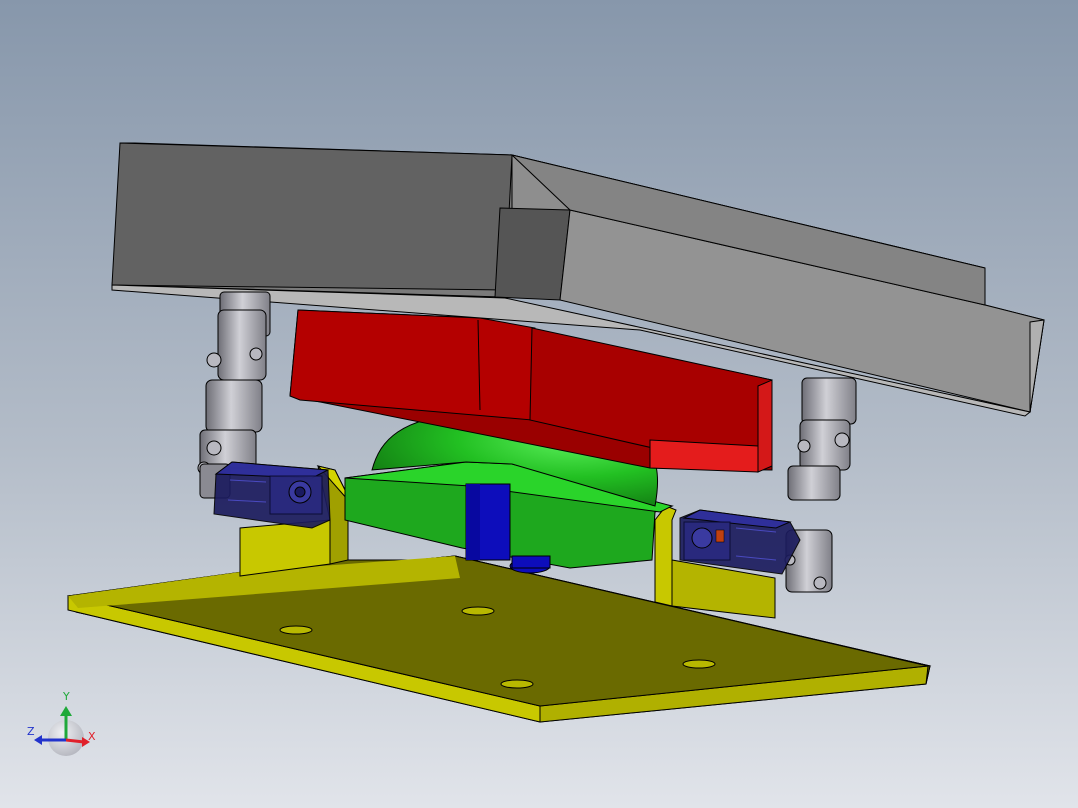  What do you see at coordinates (38, 740) in the screenshot?
I see `z-axis-arrowhead` at bounding box center [38, 740].